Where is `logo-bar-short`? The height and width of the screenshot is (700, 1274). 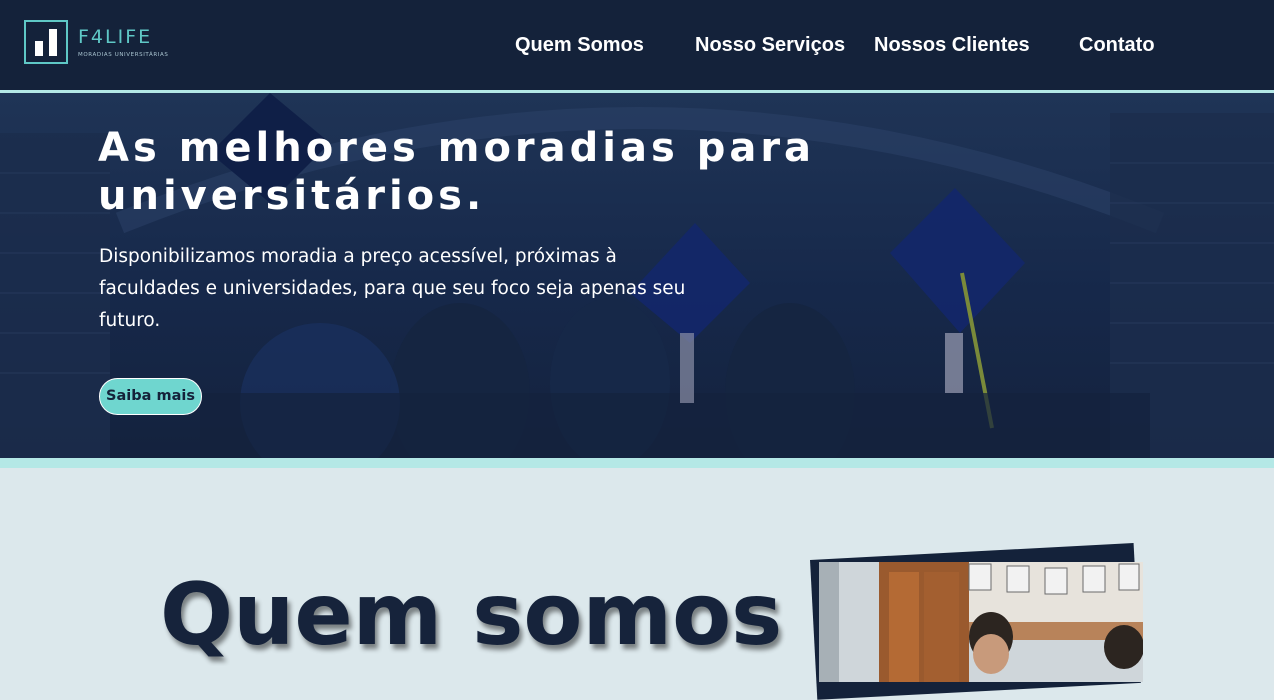 logo-bar-short is located at coordinates (39, 48).